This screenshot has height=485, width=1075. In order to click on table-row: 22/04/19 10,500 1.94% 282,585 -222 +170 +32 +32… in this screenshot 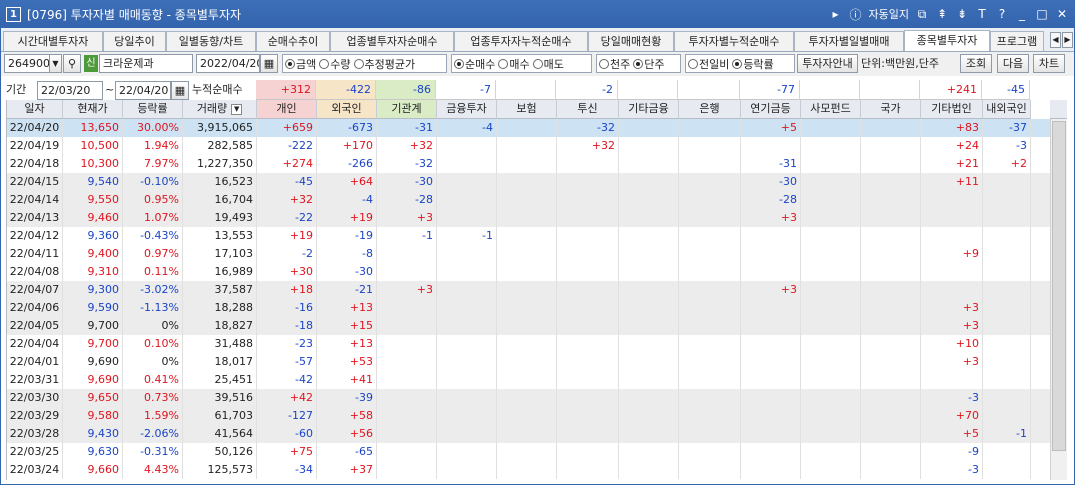, I will do `click(528, 146)`.